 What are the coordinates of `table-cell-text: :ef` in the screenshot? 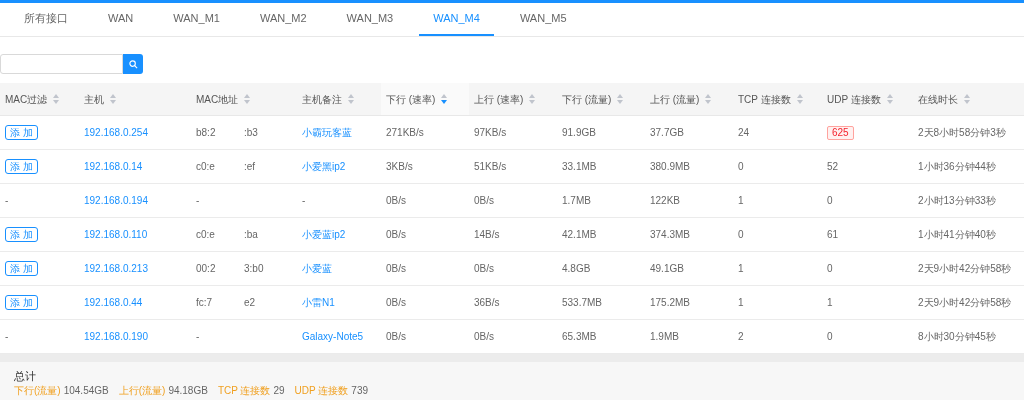 It's located at (250, 167).